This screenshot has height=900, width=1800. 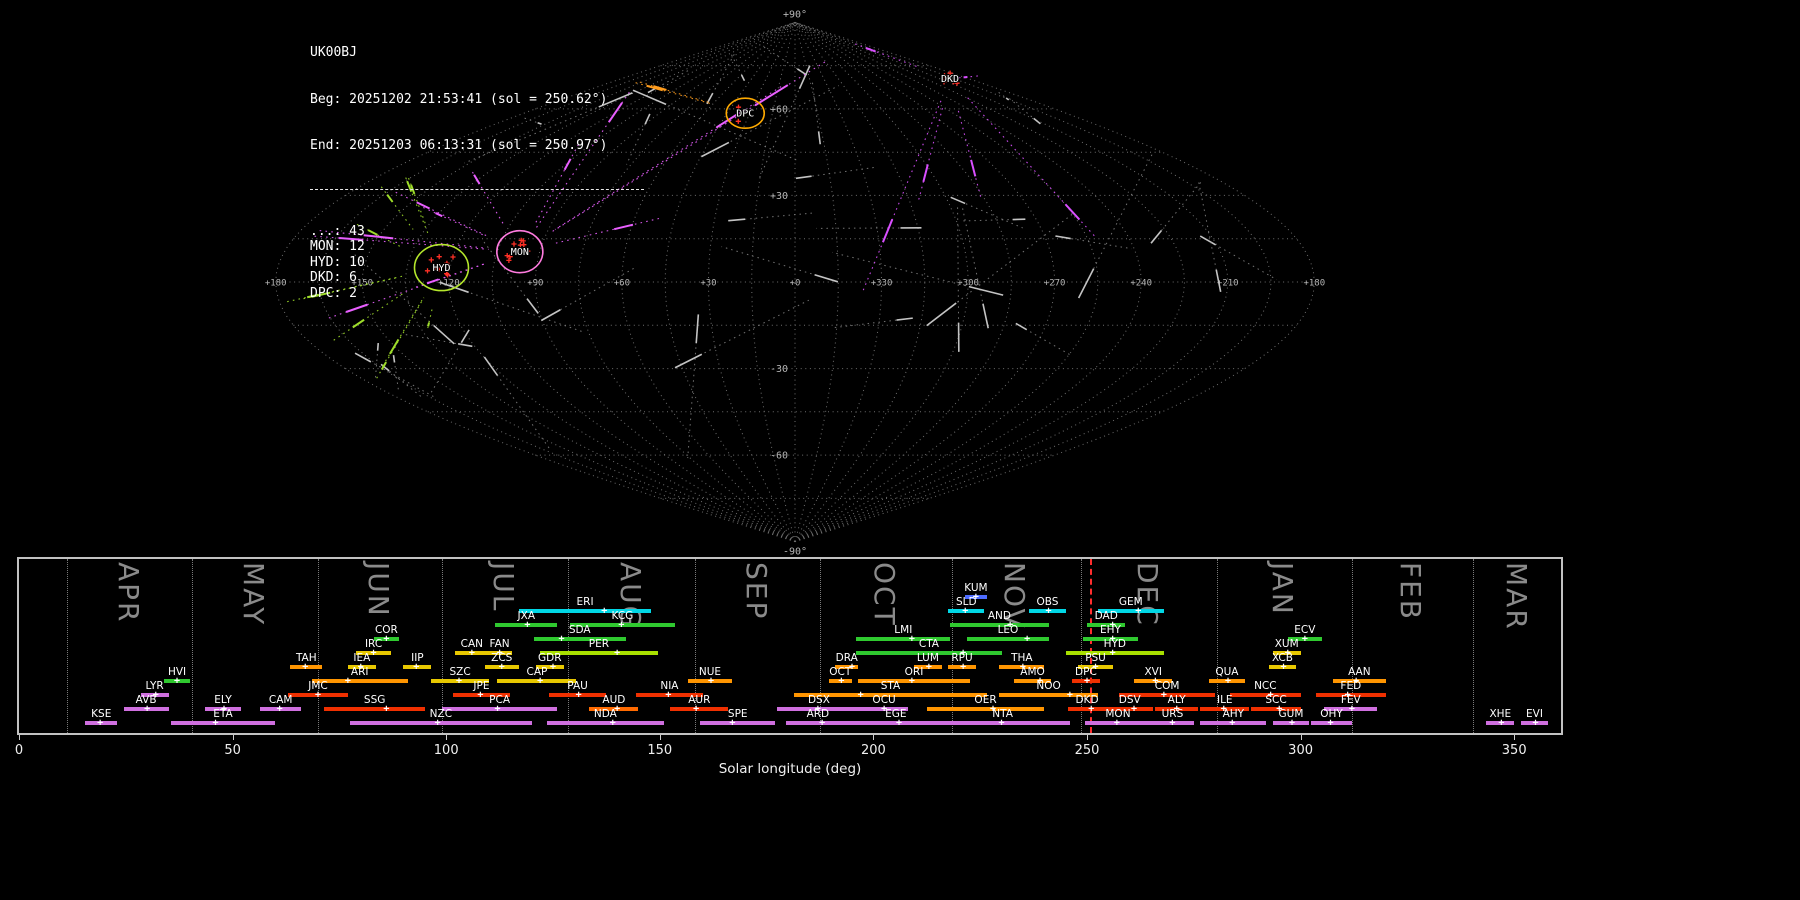 What do you see at coordinates (1411, 592) in the screenshot?
I see `month-label: FEB` at bounding box center [1411, 592].